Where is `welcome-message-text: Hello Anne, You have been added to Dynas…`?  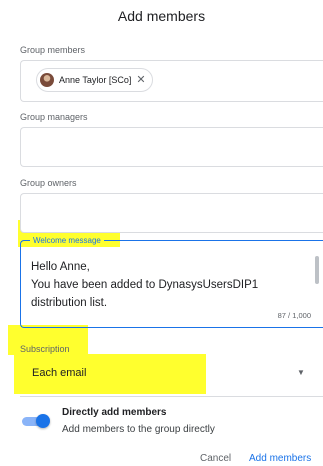
welcome-message-text: Hello Anne, You have been added to Dynas… is located at coordinates (169, 285).